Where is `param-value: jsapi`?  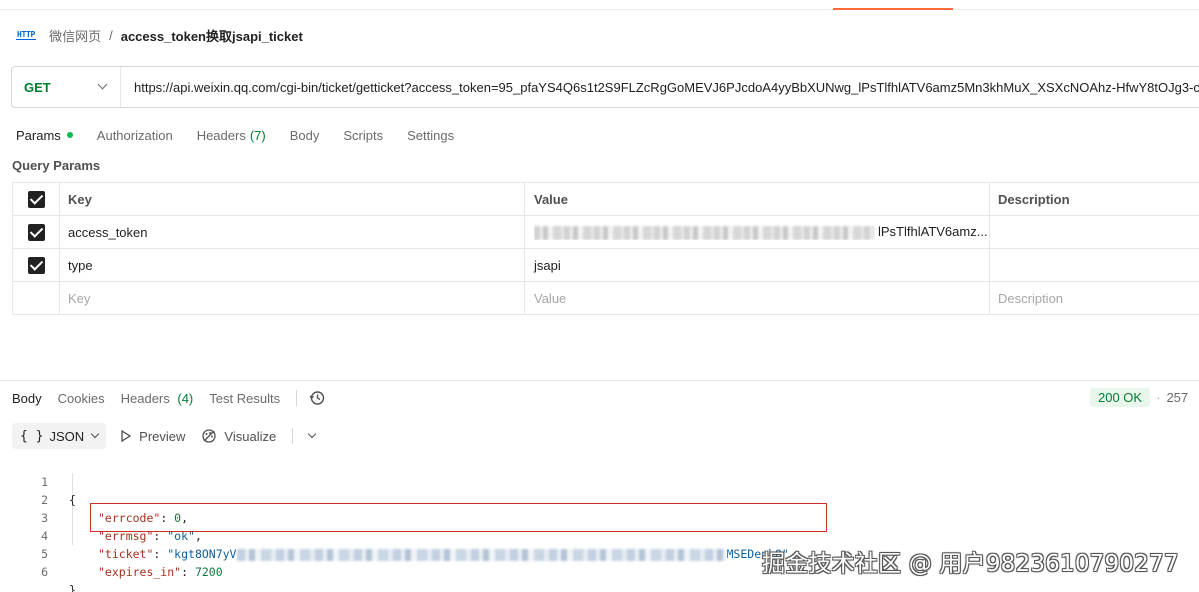
param-value: jsapi is located at coordinates (757, 265).